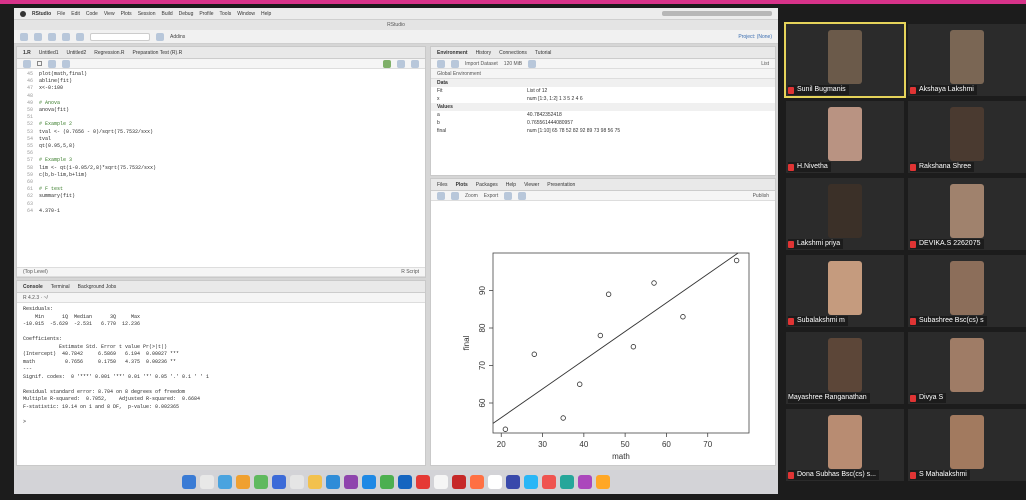 The height and width of the screenshot is (500, 1026). What do you see at coordinates (481, 64) in the screenshot?
I see `import-dataset-button: Import Dataset` at bounding box center [481, 64].